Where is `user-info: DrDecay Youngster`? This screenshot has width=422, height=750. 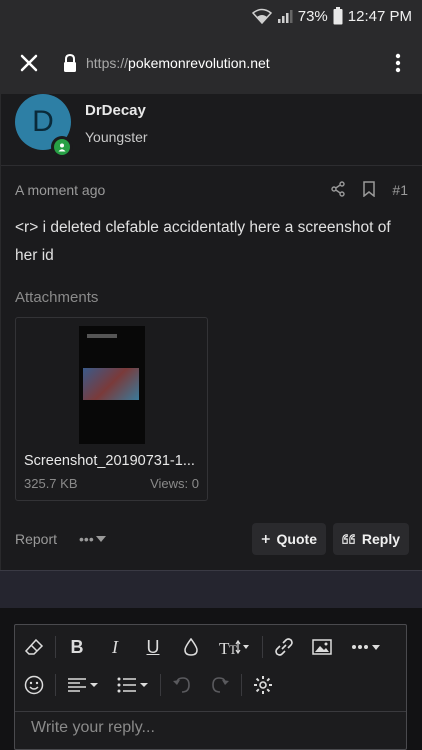 user-info: DrDecay Youngster is located at coordinates (116, 123).